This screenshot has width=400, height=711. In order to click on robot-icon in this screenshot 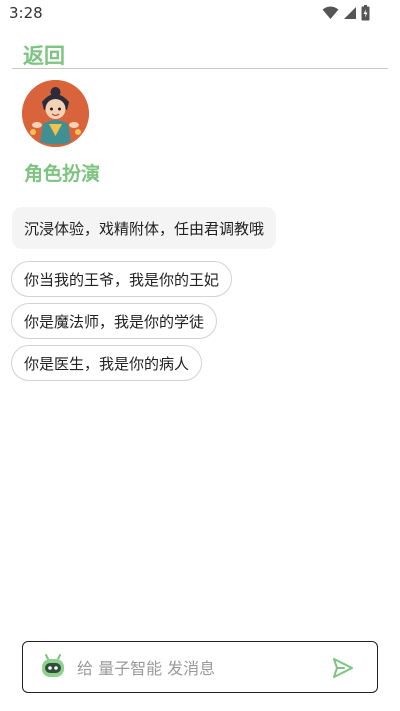, I will do `click(53, 665)`.